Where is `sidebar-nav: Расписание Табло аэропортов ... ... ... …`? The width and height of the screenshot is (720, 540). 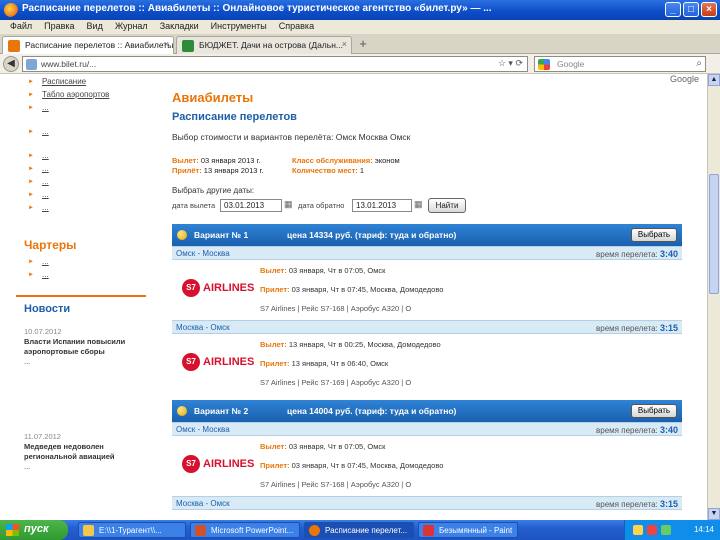 sidebar-nav: Расписание Табло аэропортов ... ... ... … is located at coordinates (90, 145).